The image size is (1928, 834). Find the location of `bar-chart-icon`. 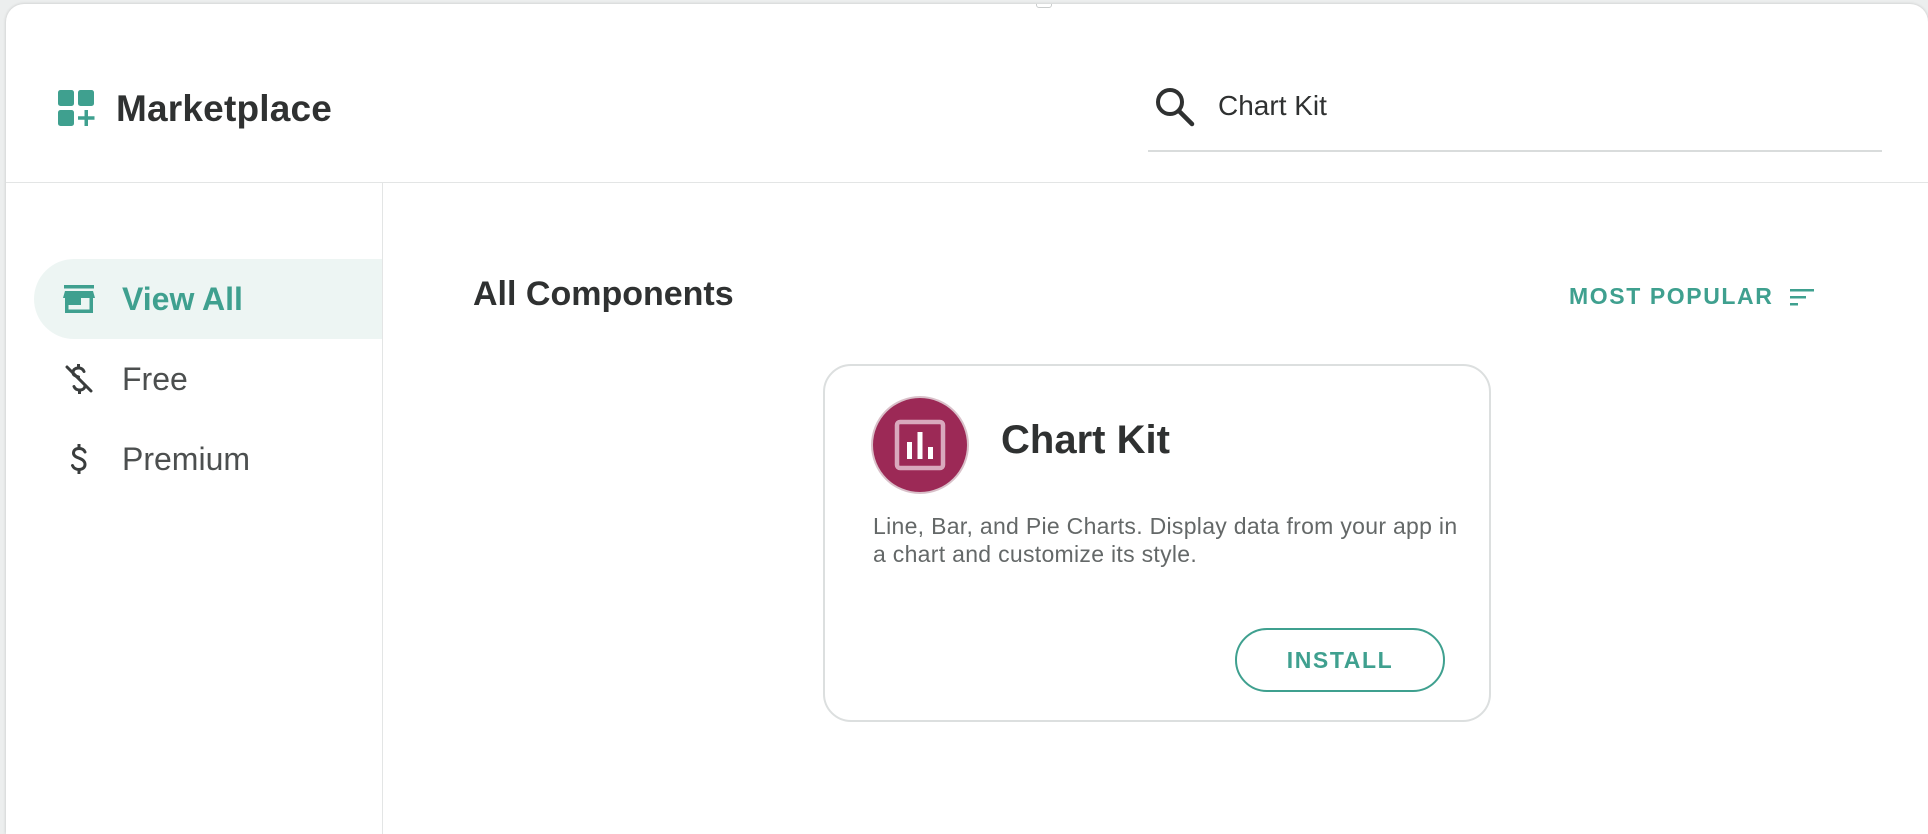

bar-chart-icon is located at coordinates (920, 445).